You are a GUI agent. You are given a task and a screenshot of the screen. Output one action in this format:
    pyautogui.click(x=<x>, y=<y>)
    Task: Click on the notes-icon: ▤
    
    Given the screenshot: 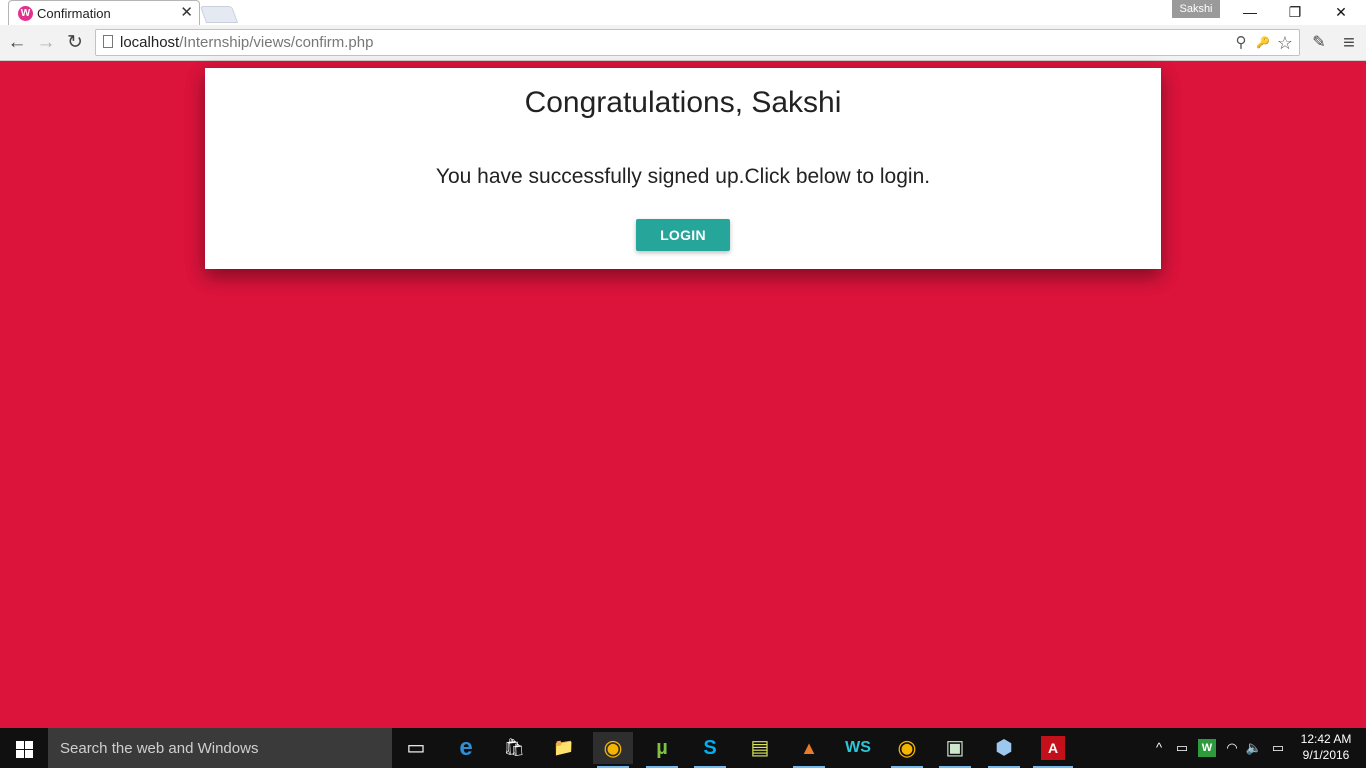 What is the action you would take?
    pyautogui.click(x=760, y=748)
    